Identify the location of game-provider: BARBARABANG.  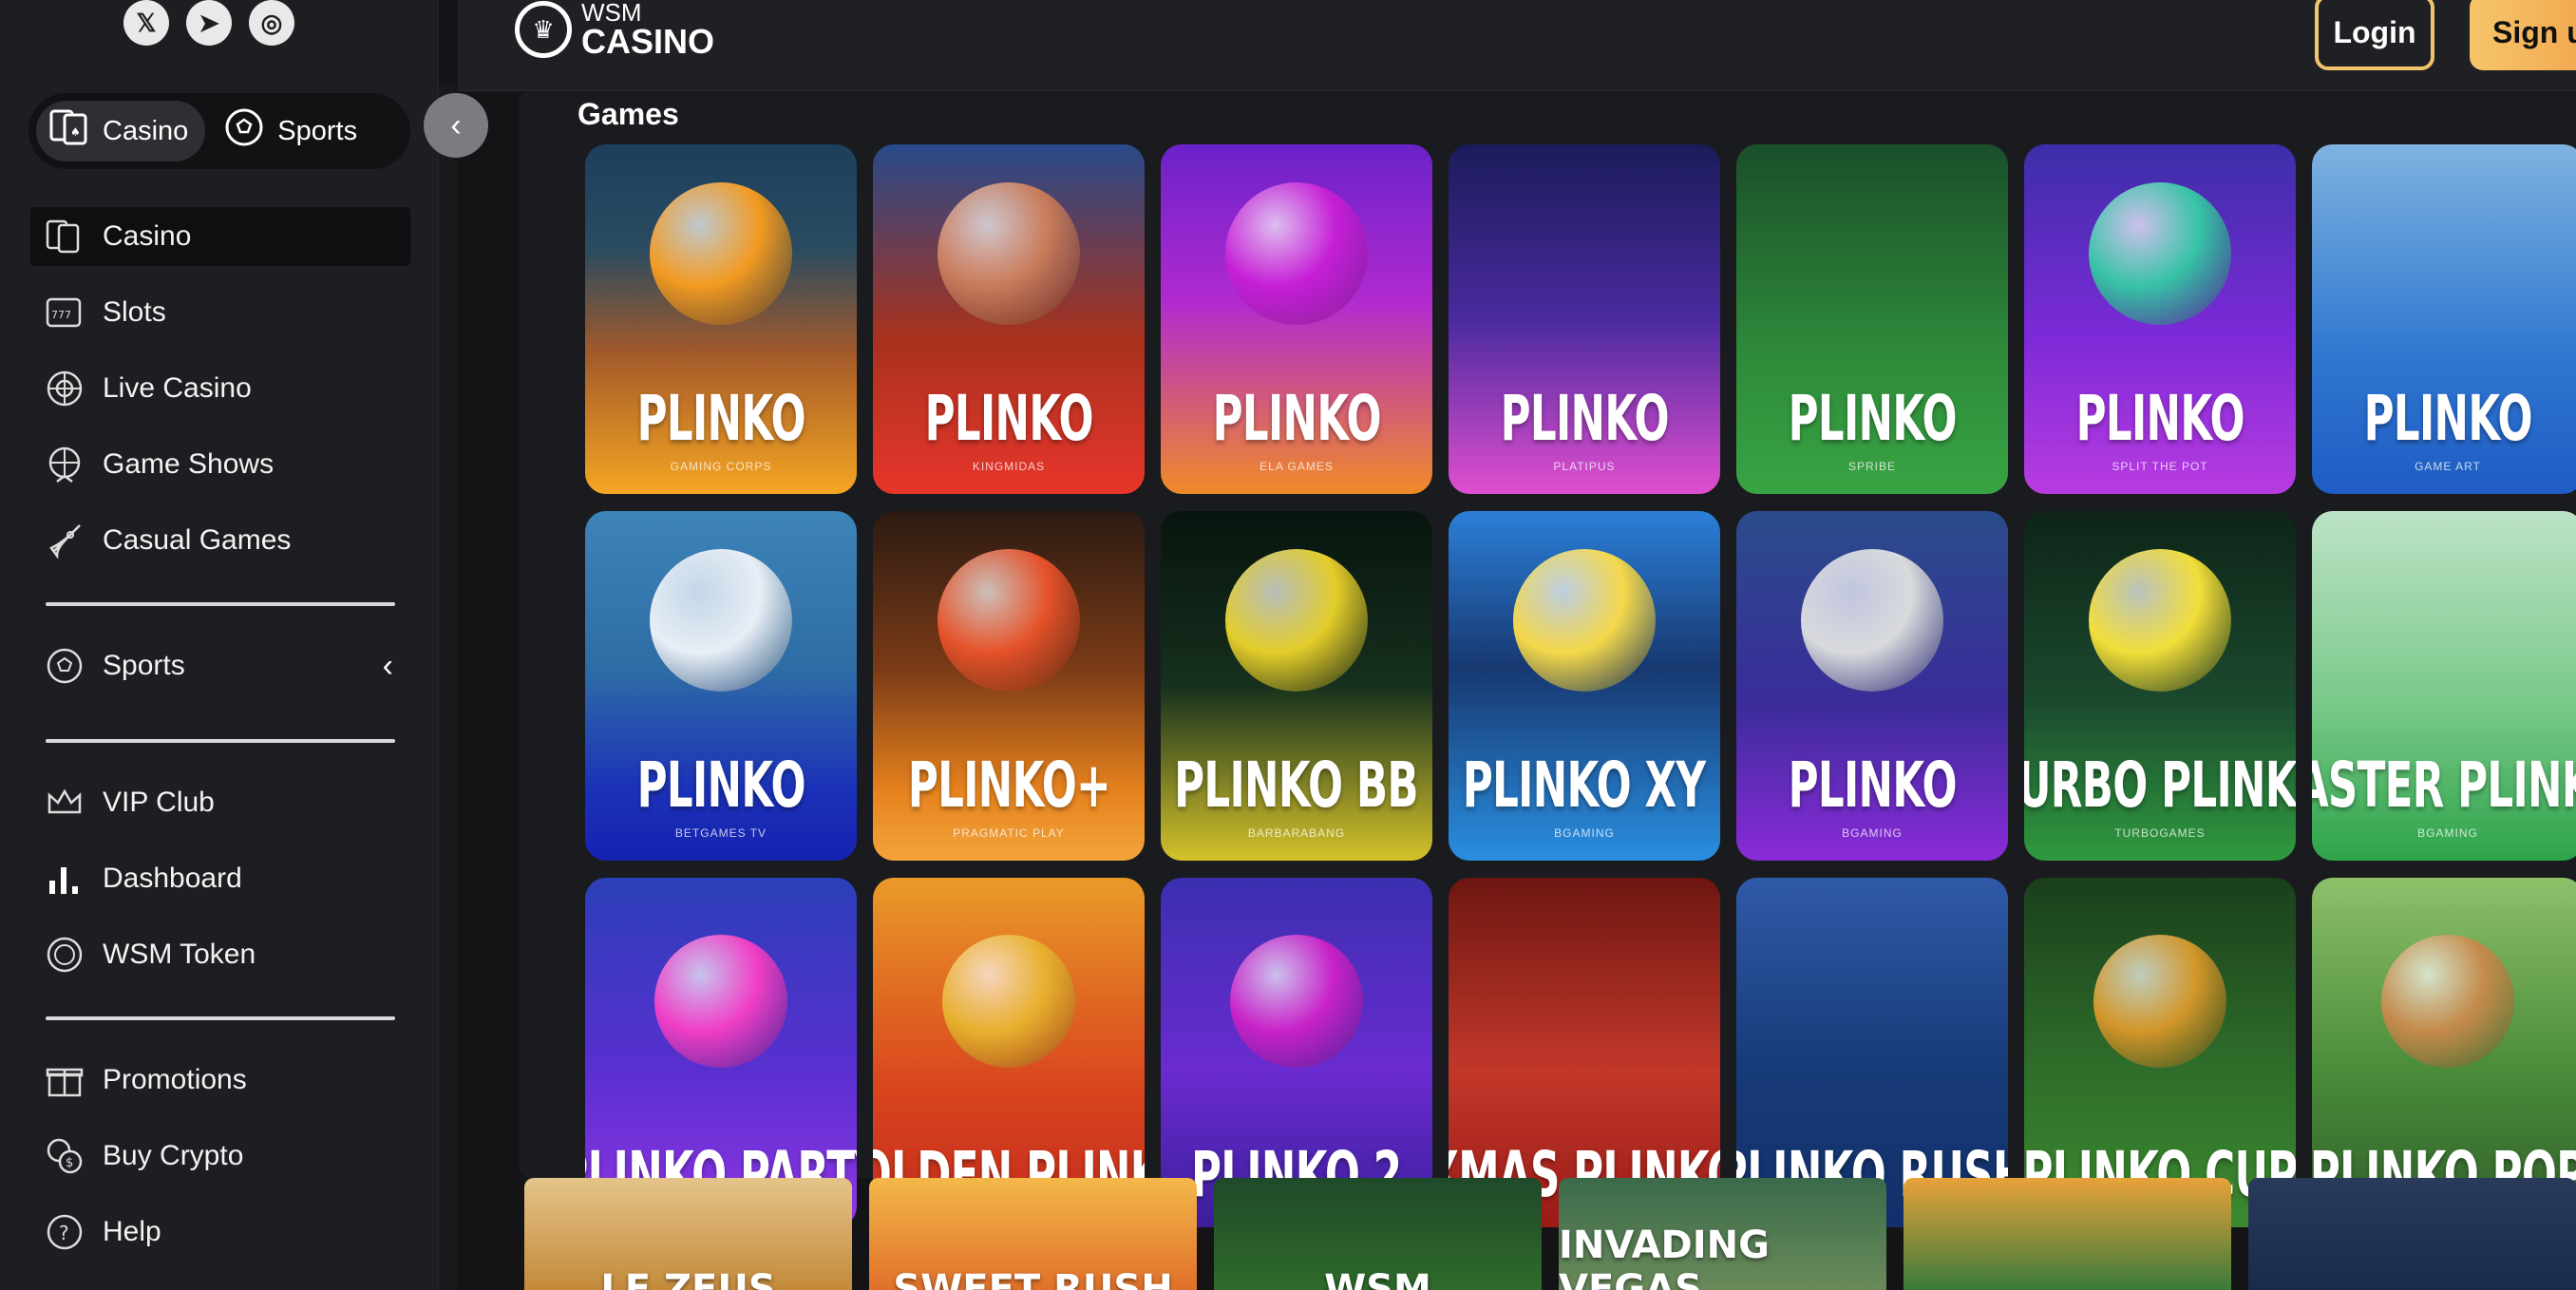
(1296, 833).